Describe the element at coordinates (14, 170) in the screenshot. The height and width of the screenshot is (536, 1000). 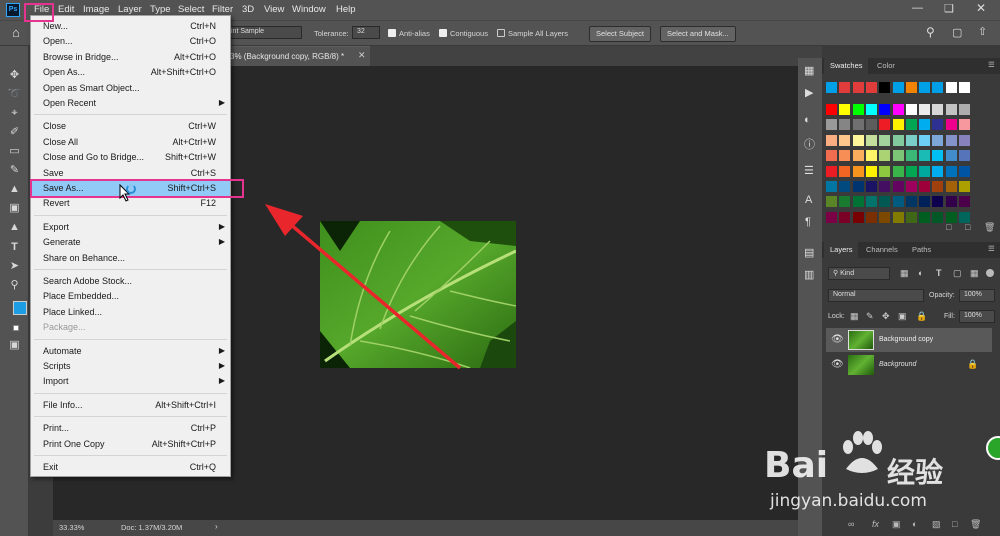
I see `brush-tool-icon: ✎` at that location.